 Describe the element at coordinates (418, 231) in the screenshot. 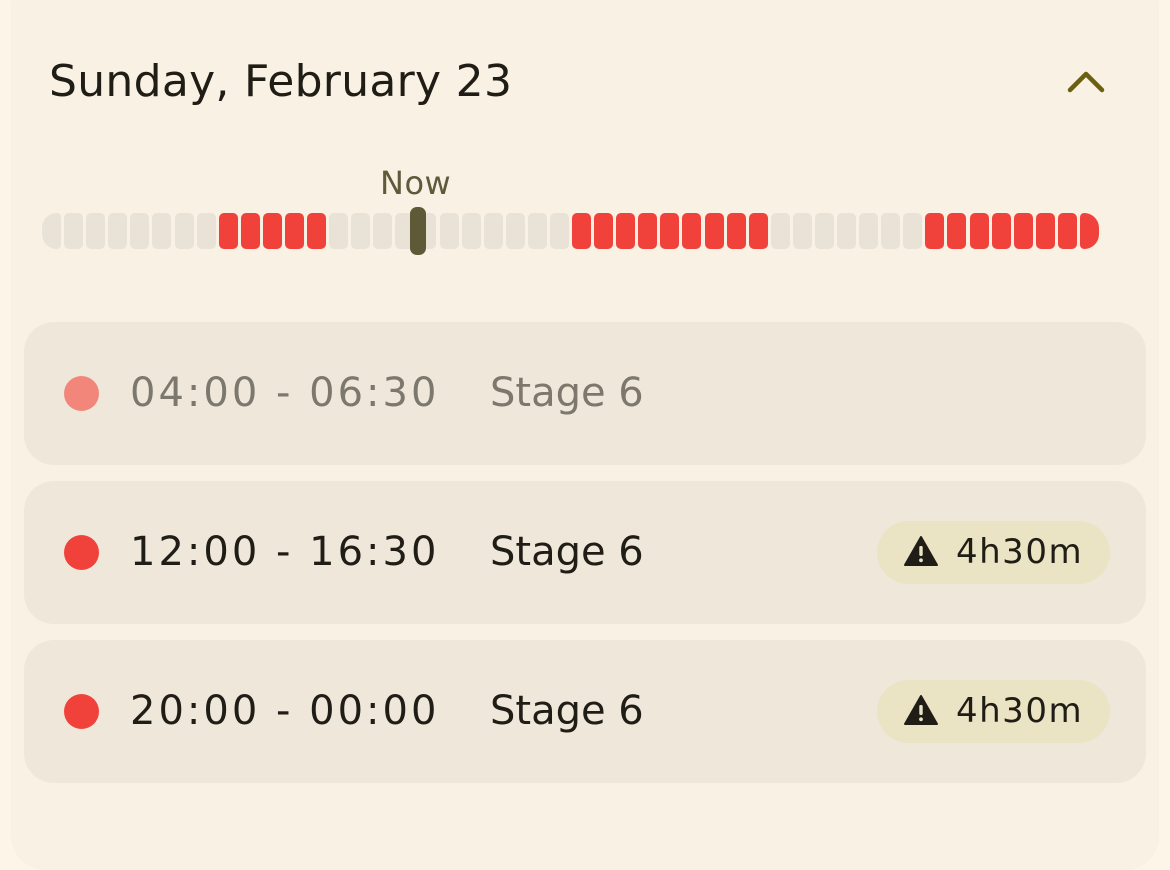

I see `now-marker` at that location.